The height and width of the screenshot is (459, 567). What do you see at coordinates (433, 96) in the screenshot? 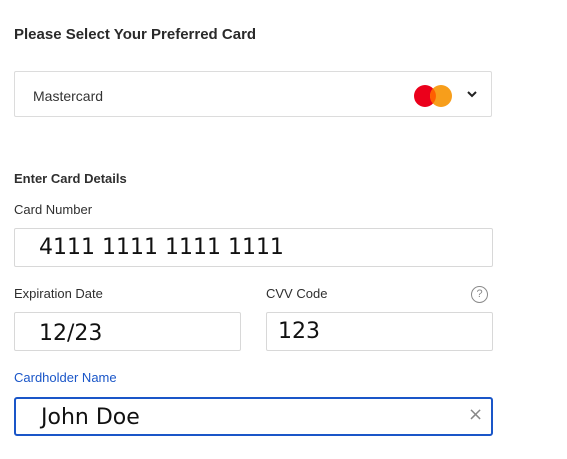
I see `mastercard-logo-icon` at bounding box center [433, 96].